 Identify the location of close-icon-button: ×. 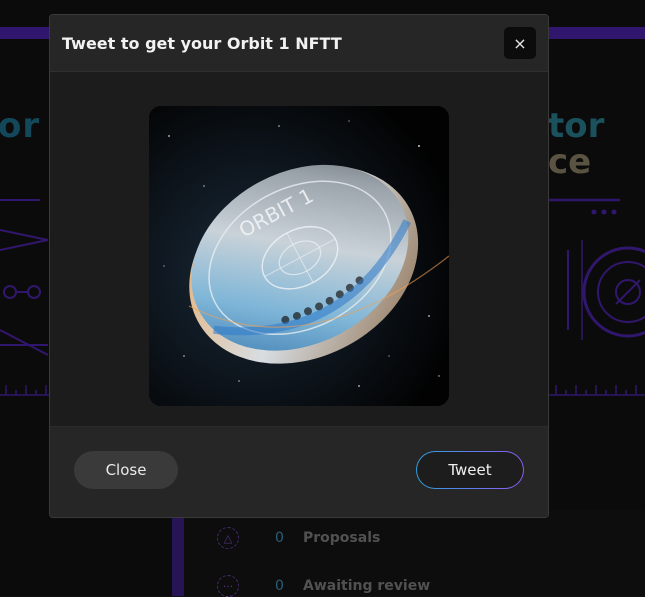
(520, 43).